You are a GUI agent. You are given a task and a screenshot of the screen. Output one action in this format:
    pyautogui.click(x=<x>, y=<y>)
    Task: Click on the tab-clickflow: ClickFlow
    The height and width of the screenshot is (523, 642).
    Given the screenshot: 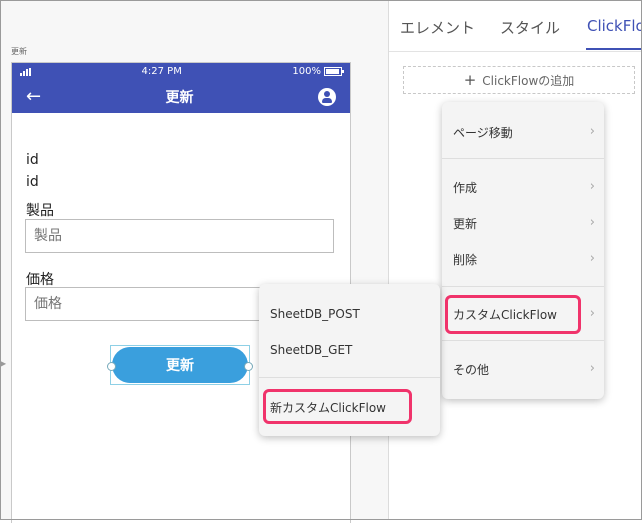 What is the action you would take?
    pyautogui.click(x=614, y=26)
    